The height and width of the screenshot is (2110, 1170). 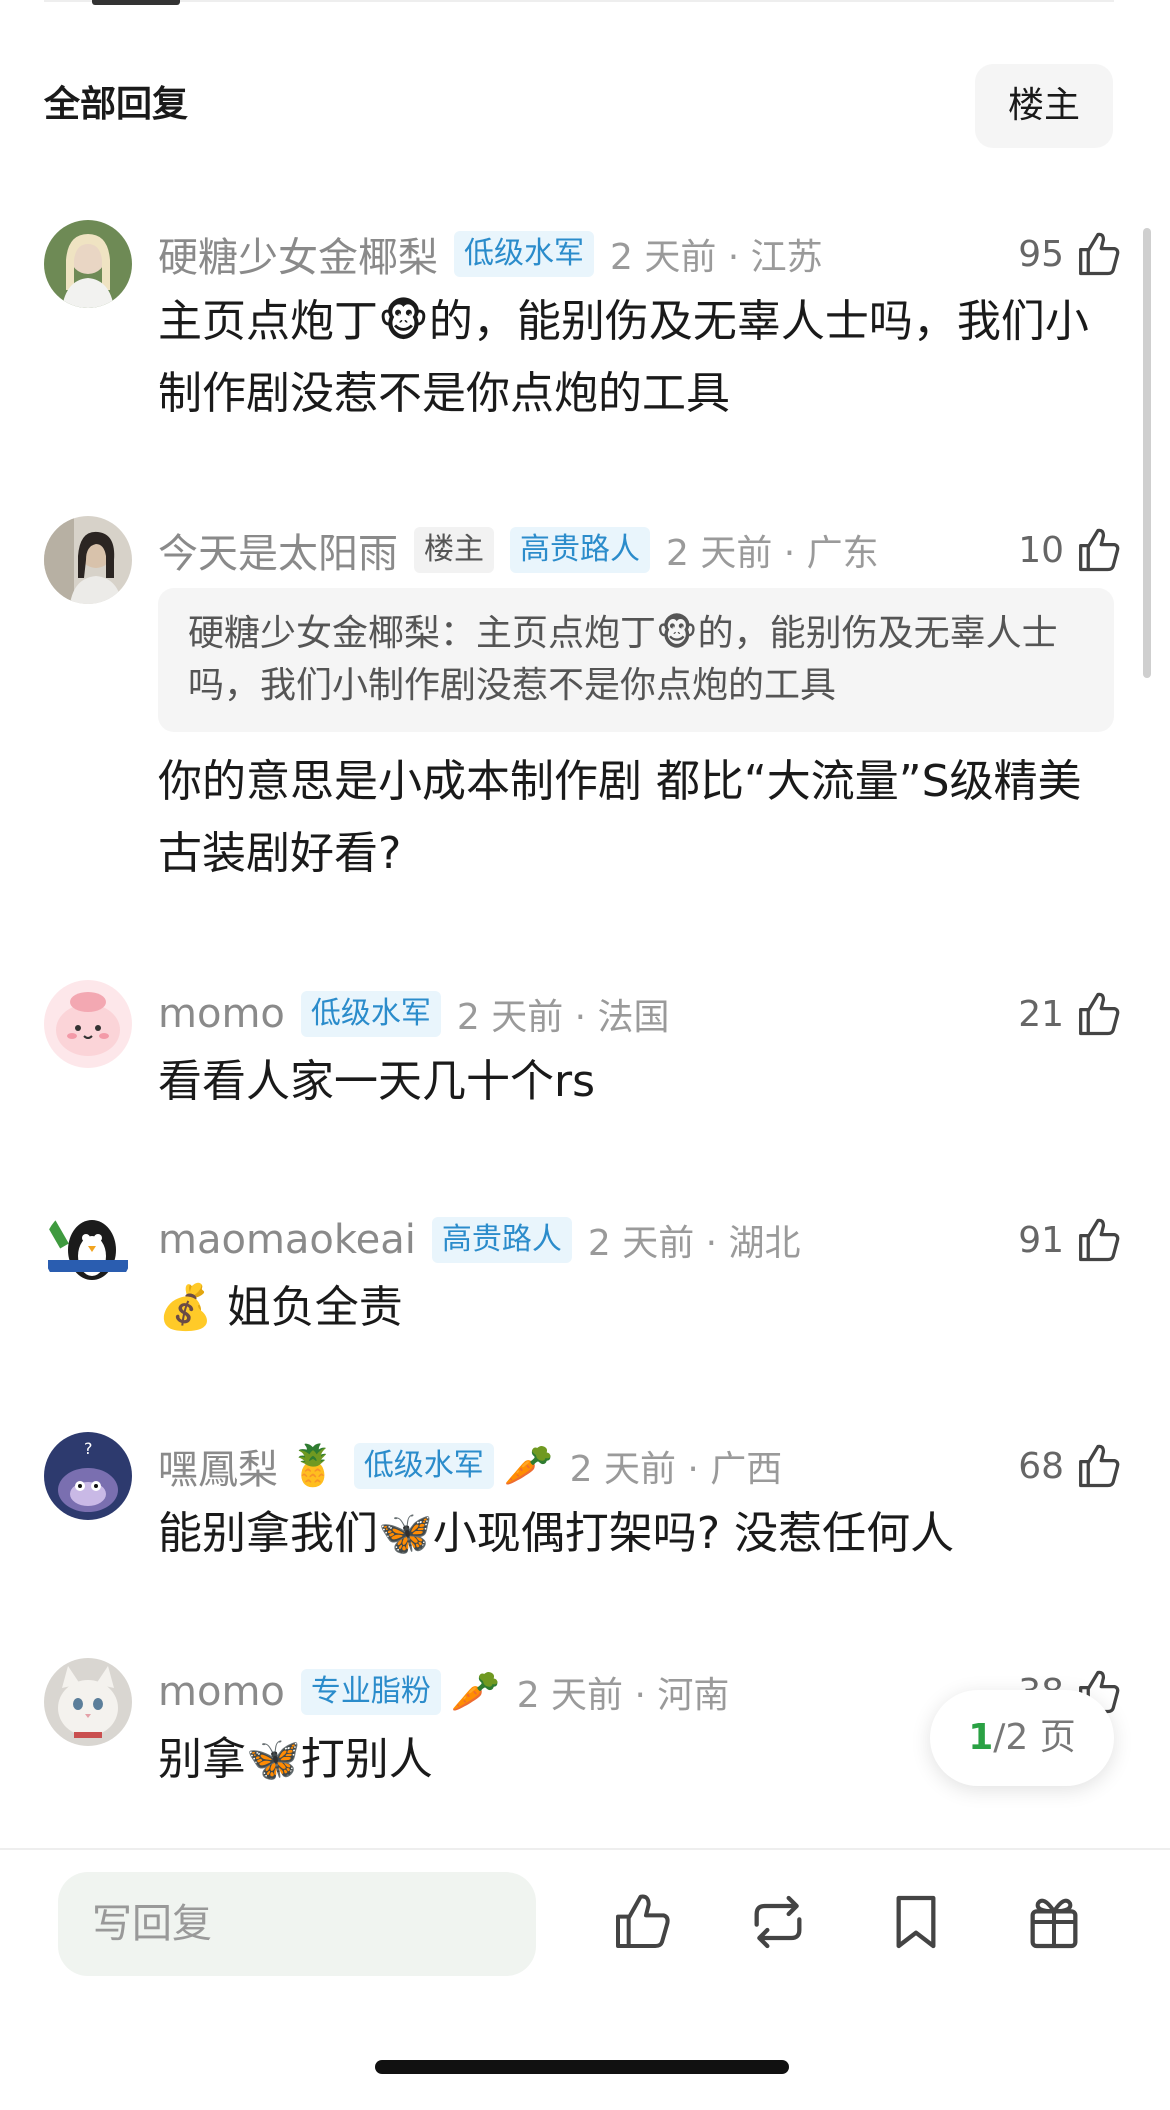 What do you see at coordinates (1034, 1737) in the screenshot?
I see `total-pages: /2 页` at bounding box center [1034, 1737].